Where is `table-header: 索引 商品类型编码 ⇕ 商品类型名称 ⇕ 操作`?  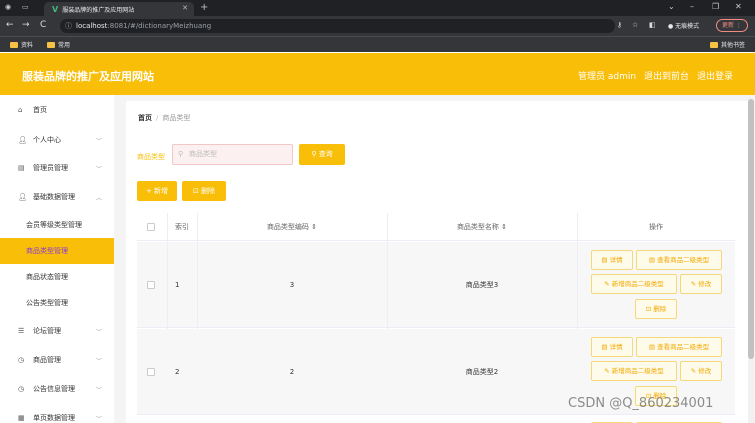 table-header: 索引 商品类型编码 ⇕ 商品类型名称 ⇕ 操作 is located at coordinates (436, 227).